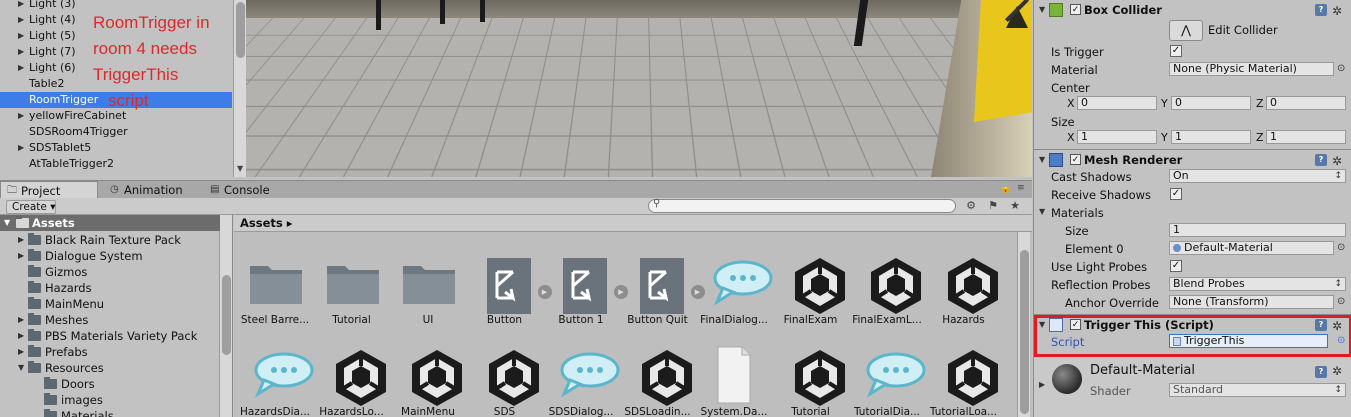  What do you see at coordinates (1042, 384) in the screenshot?
I see `material-expand-icon: ▶` at bounding box center [1042, 384].